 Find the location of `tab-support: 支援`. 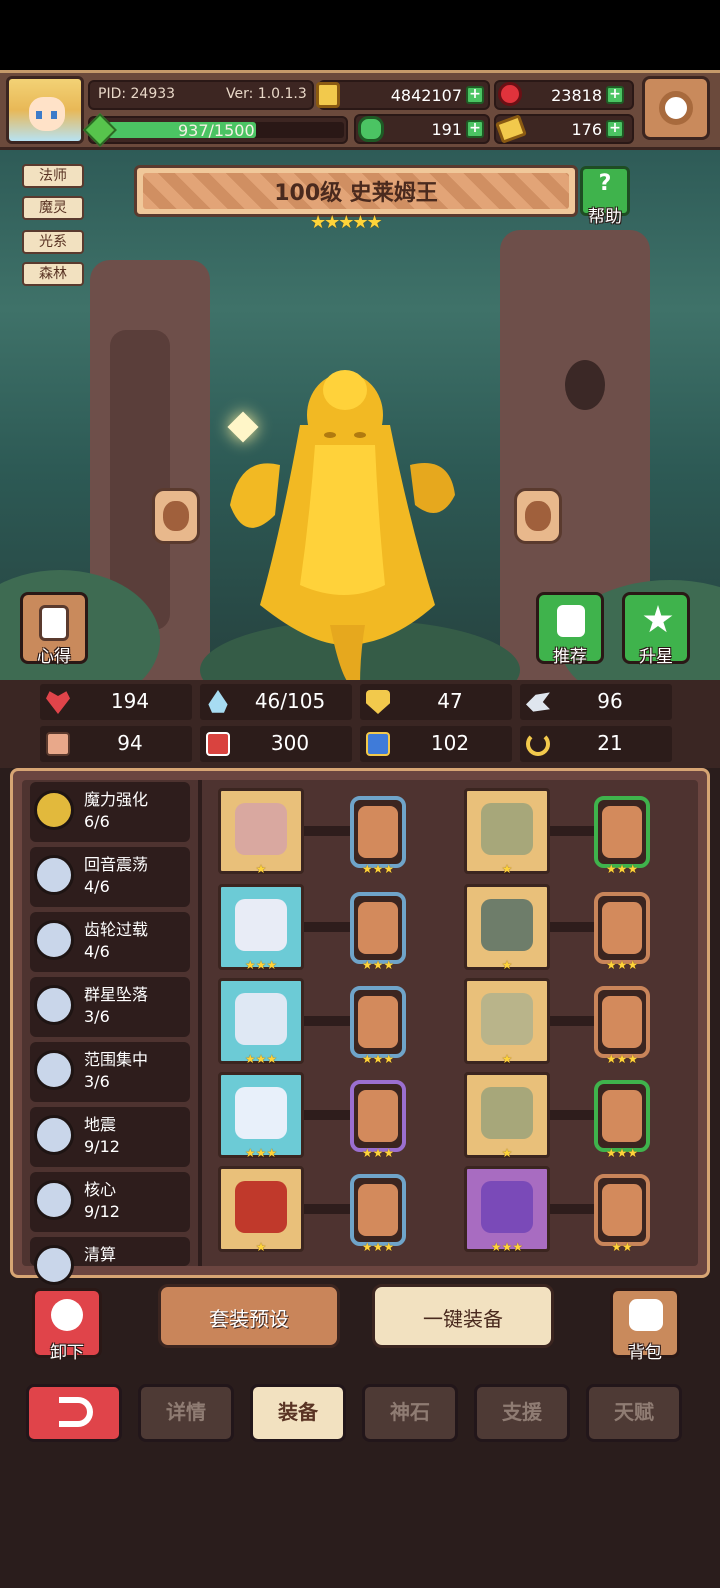

tab-support: 支援 is located at coordinates (522, 1413).